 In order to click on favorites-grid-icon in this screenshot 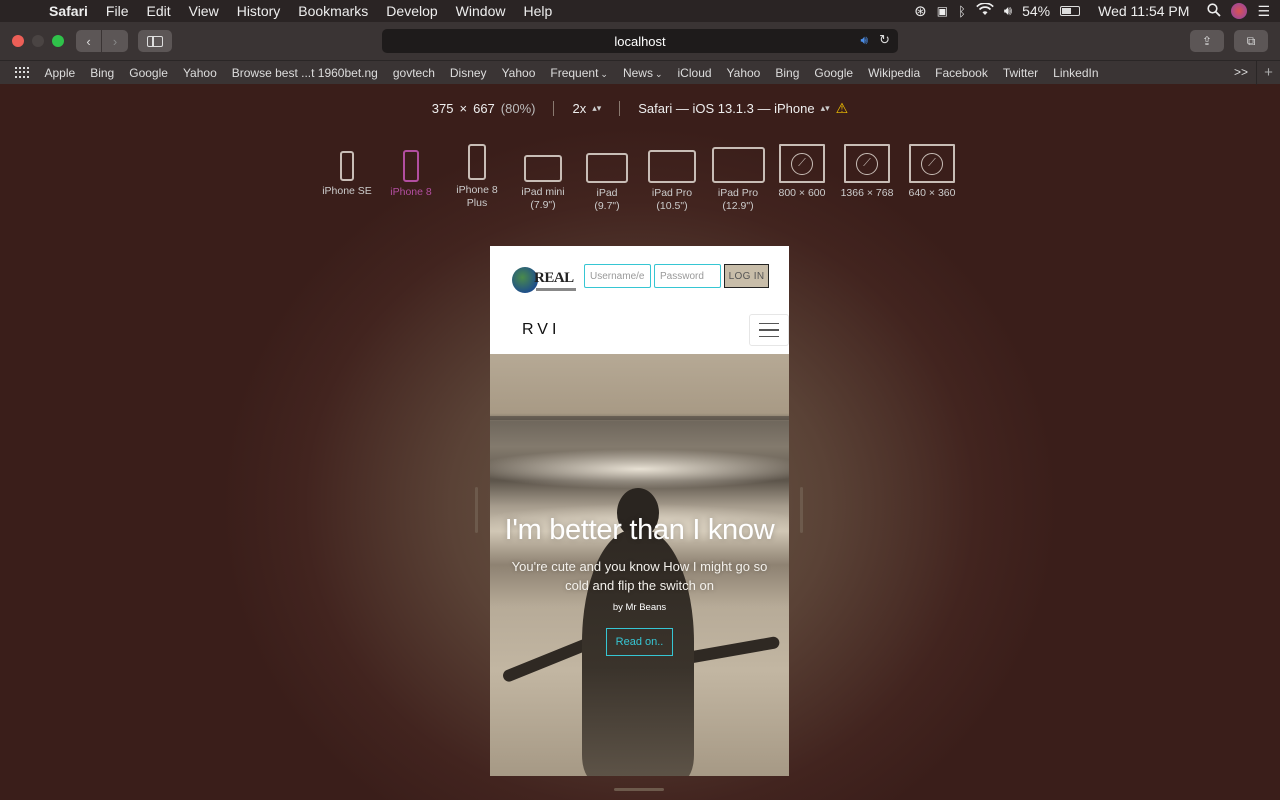, I will do `click(22, 72)`.